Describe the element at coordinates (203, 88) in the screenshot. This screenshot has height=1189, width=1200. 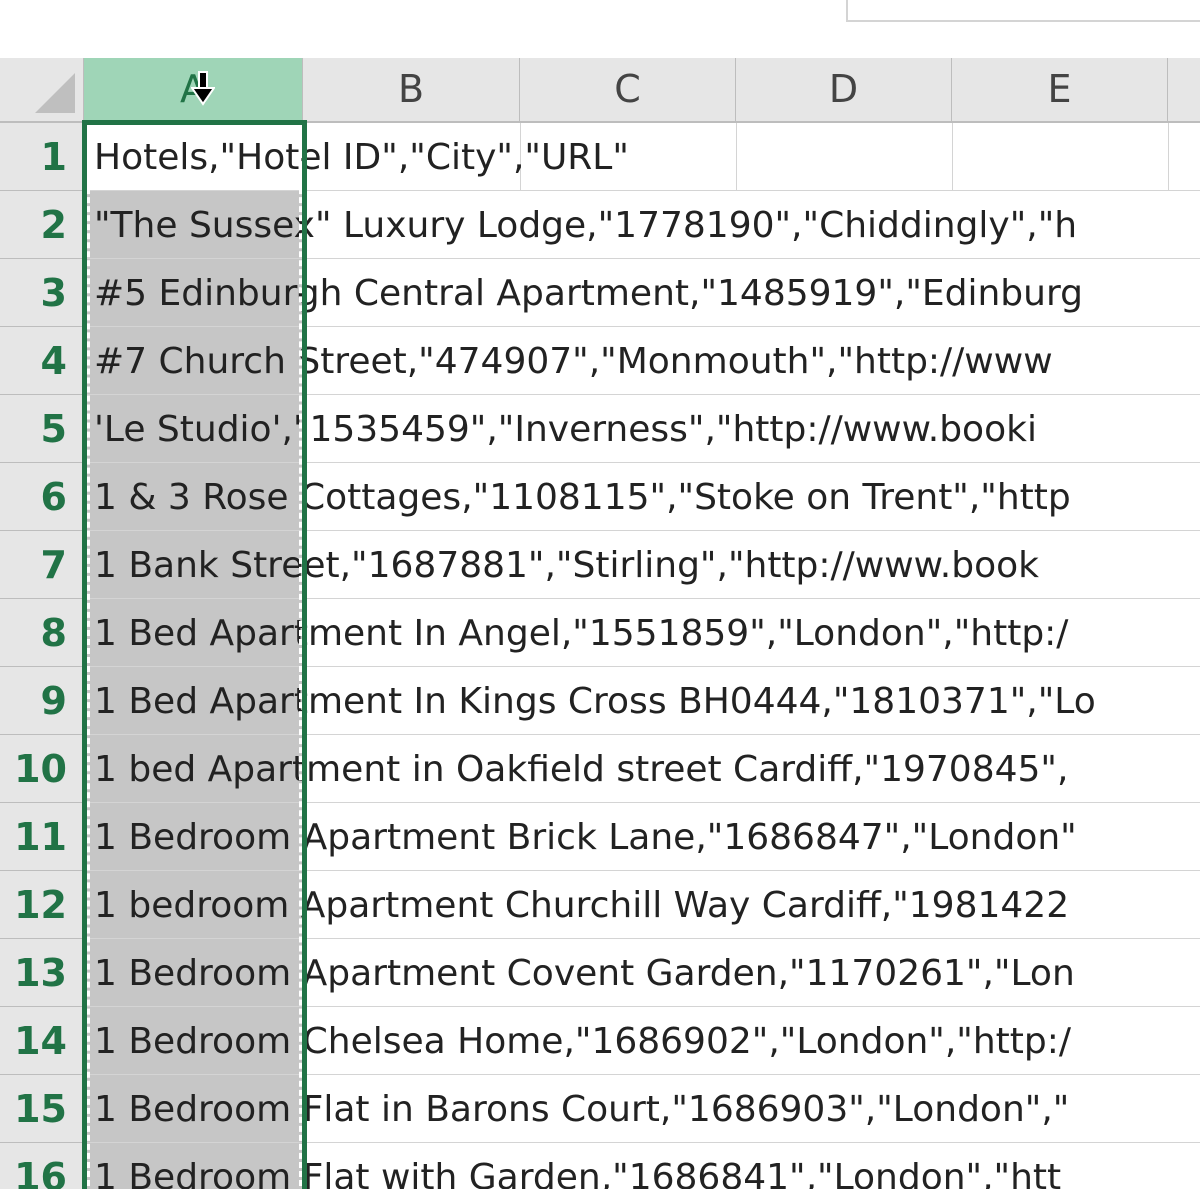
I see `down-arrow-icon` at that location.